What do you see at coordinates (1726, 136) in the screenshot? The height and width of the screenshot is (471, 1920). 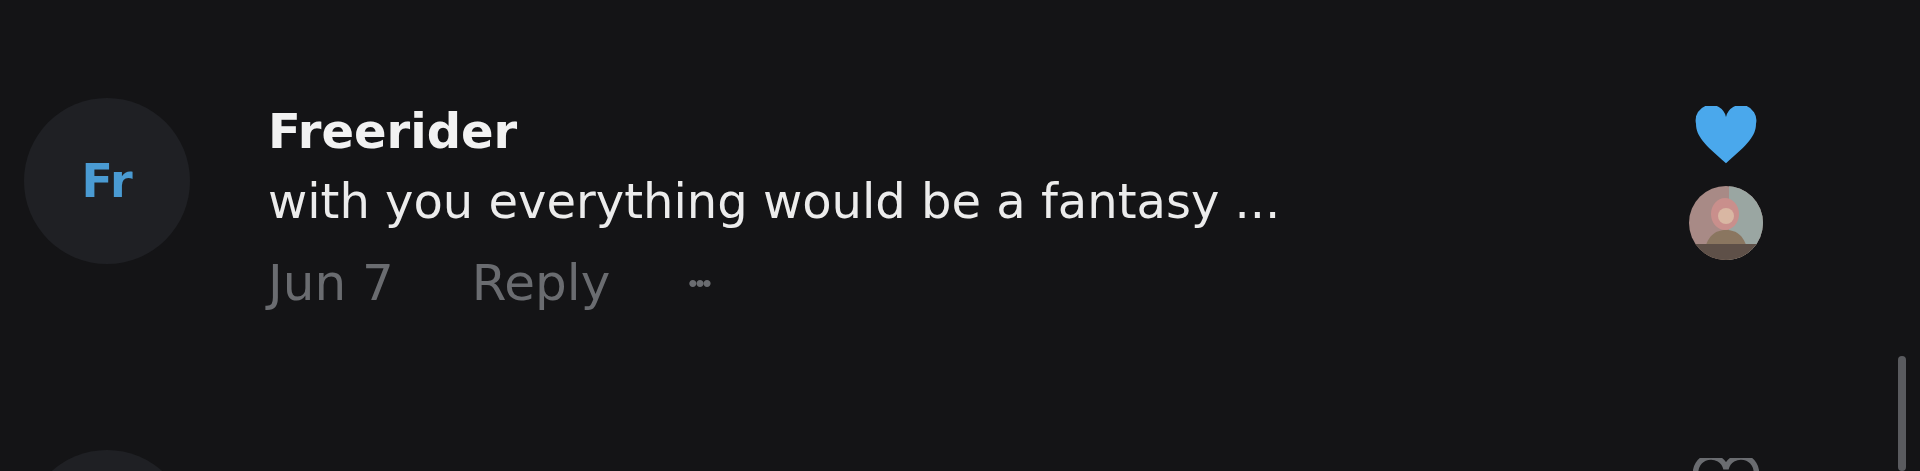 I see `heart-icon` at bounding box center [1726, 136].